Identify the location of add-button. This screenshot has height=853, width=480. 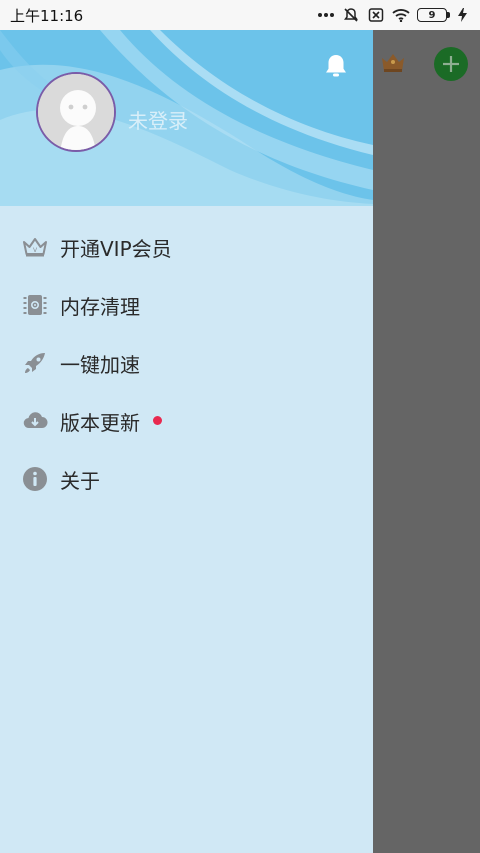
(451, 64).